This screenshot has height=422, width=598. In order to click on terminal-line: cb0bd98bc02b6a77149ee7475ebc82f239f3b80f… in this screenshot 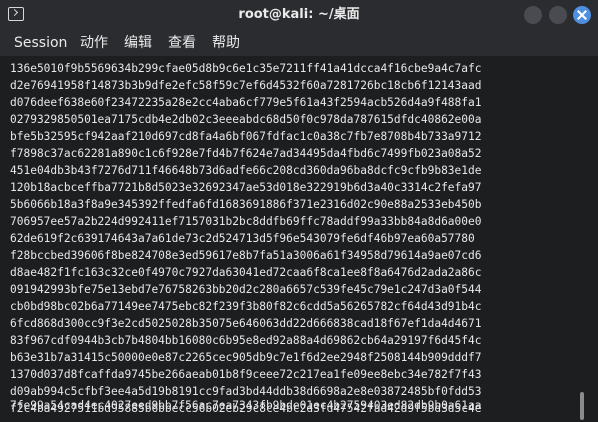, I will do `click(246, 306)`.